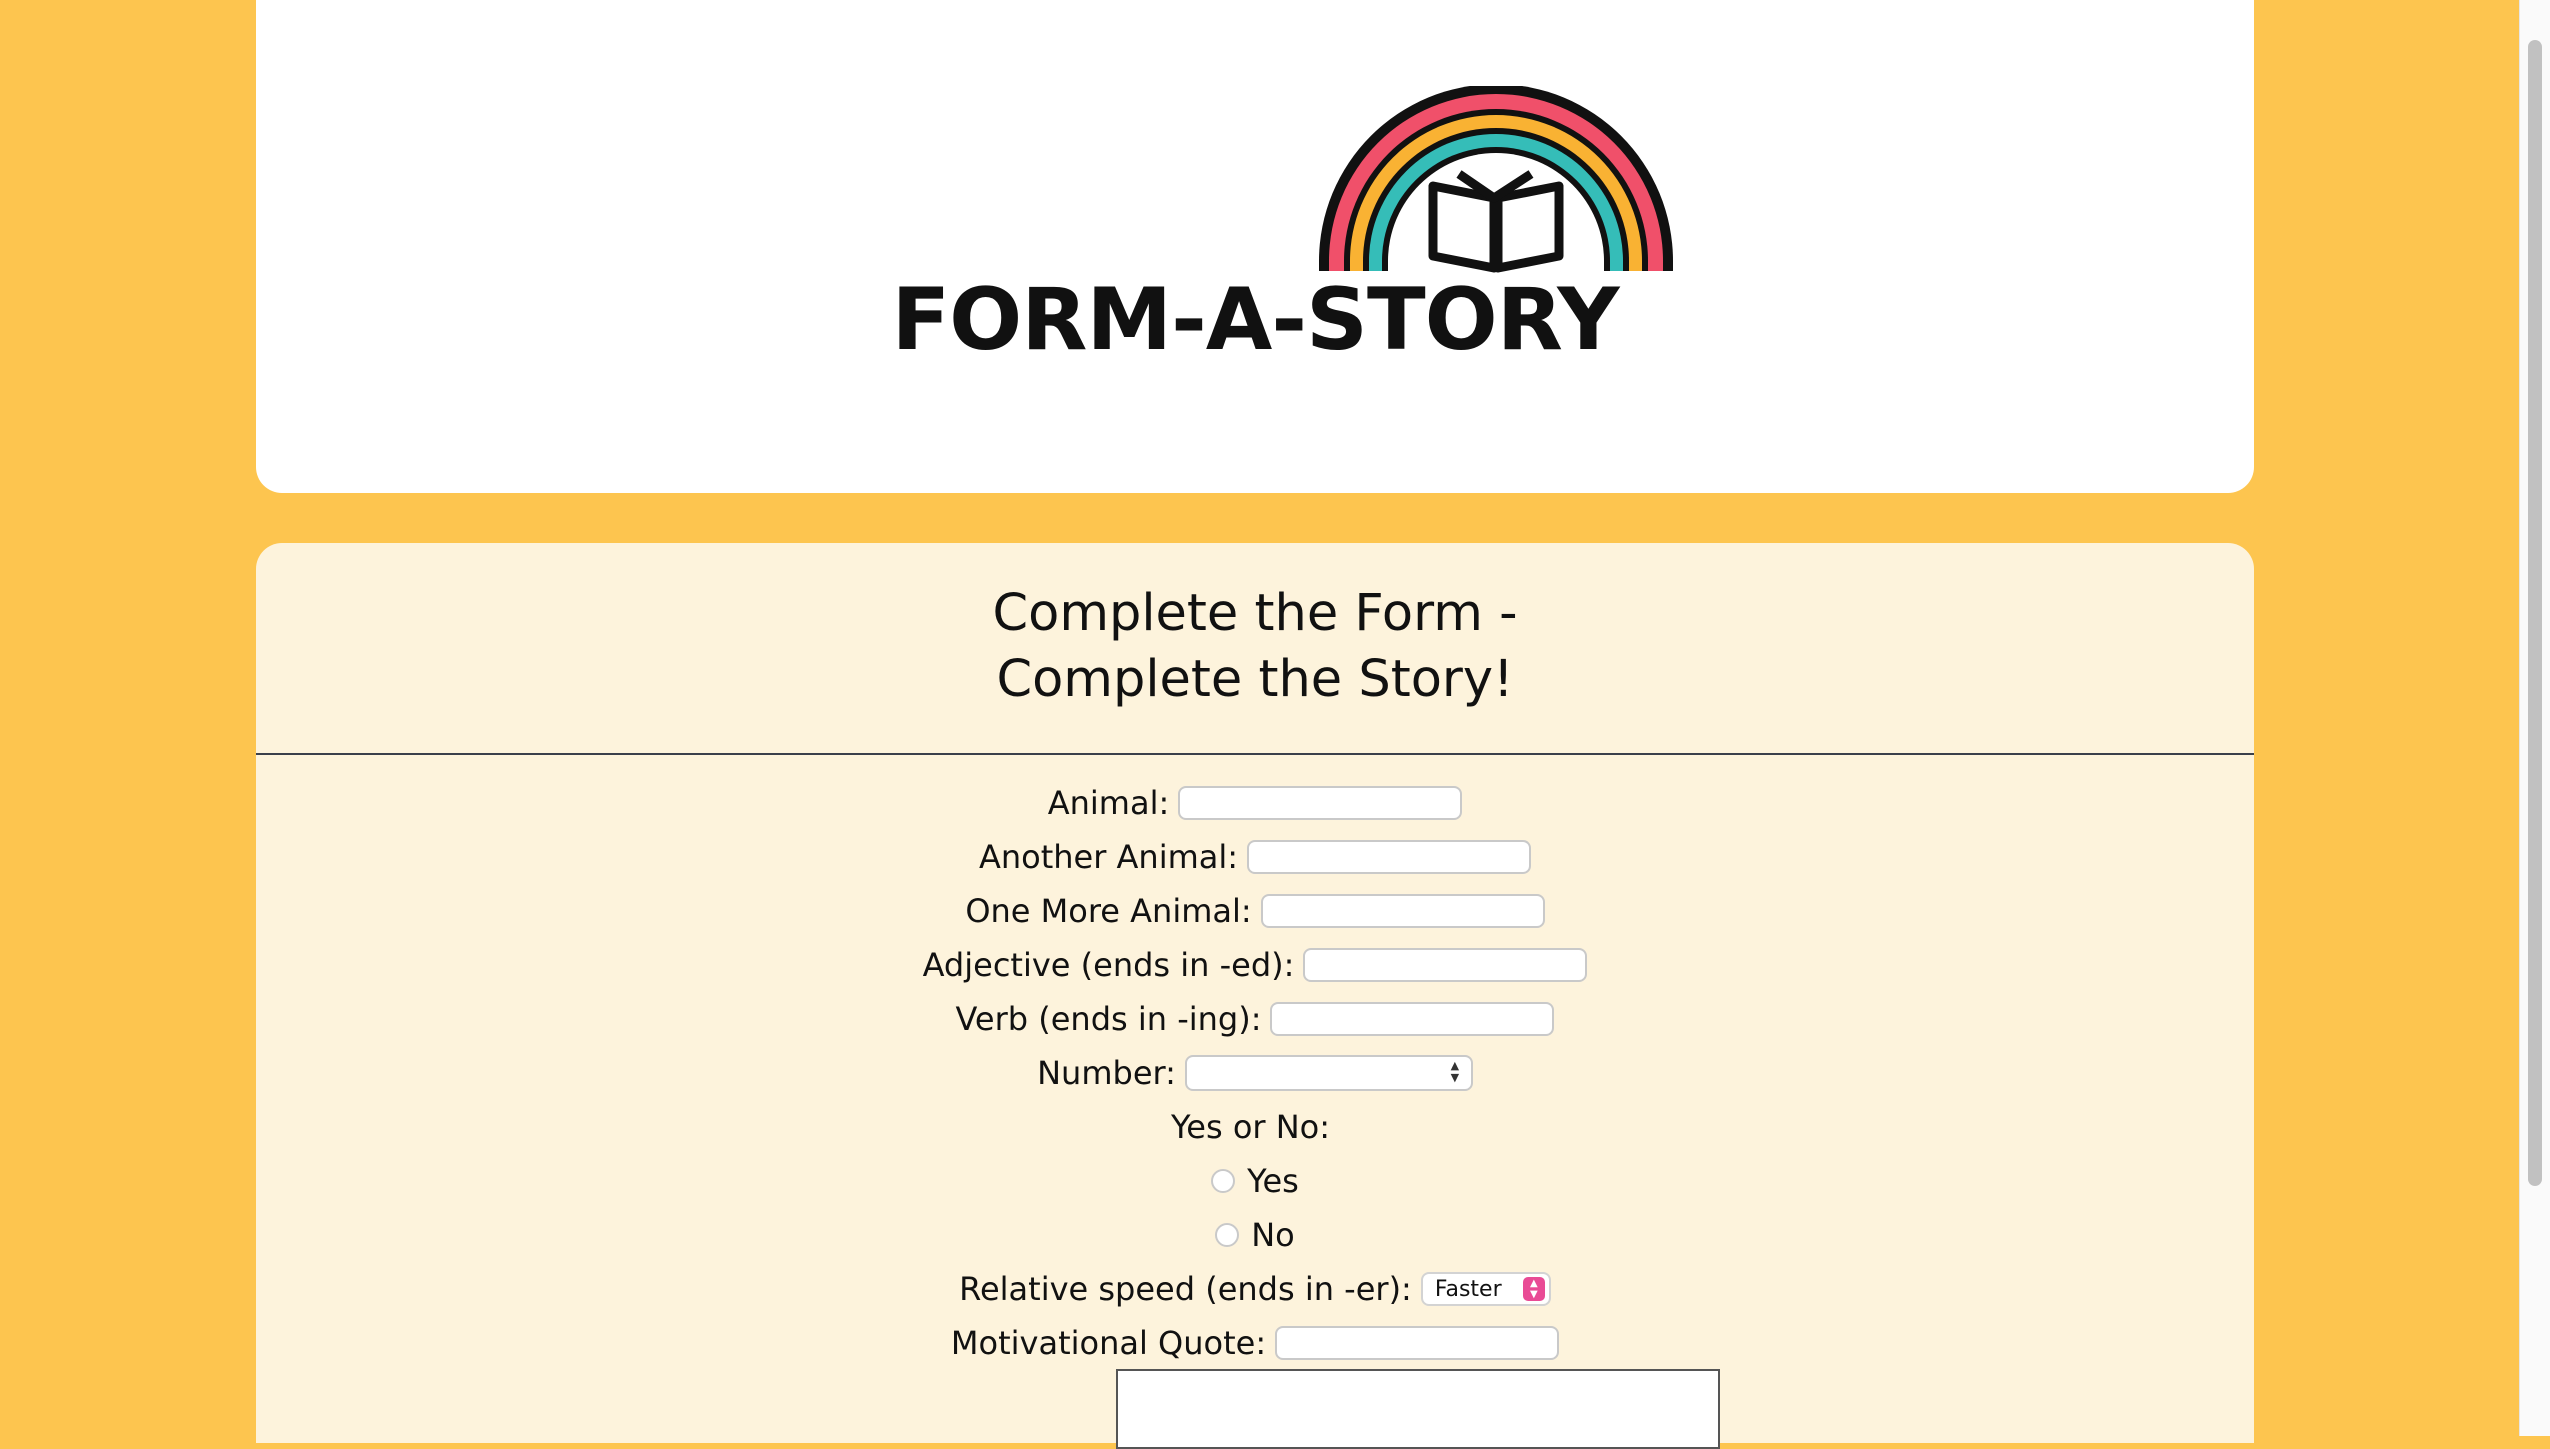 The image size is (2550, 1449). I want to click on no-option-row: No, so click(1255, 1235).